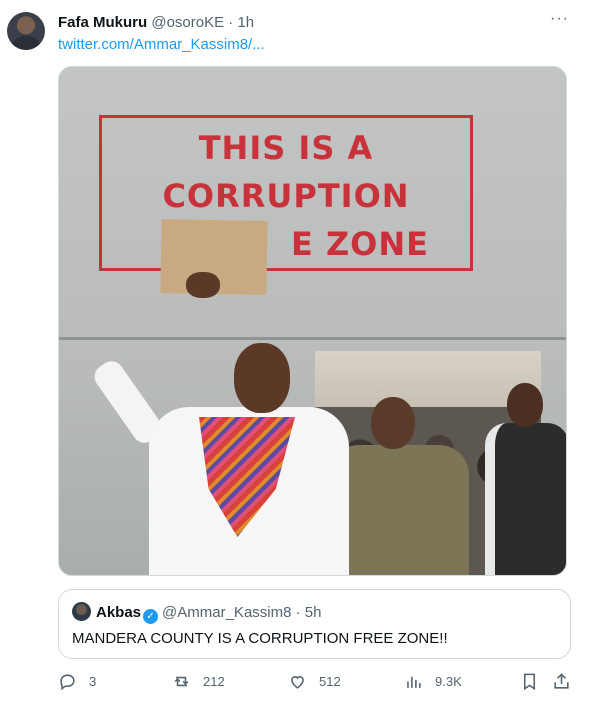  Describe the element at coordinates (448, 681) in the screenshot. I see `views-count: 9.3K` at that location.